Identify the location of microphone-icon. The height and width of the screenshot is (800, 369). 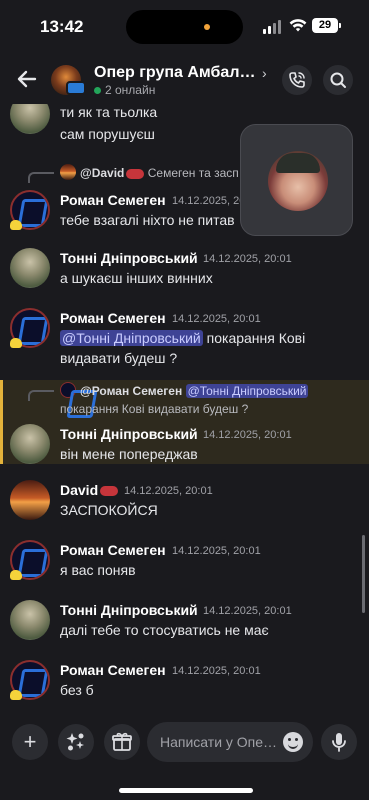
(339, 742).